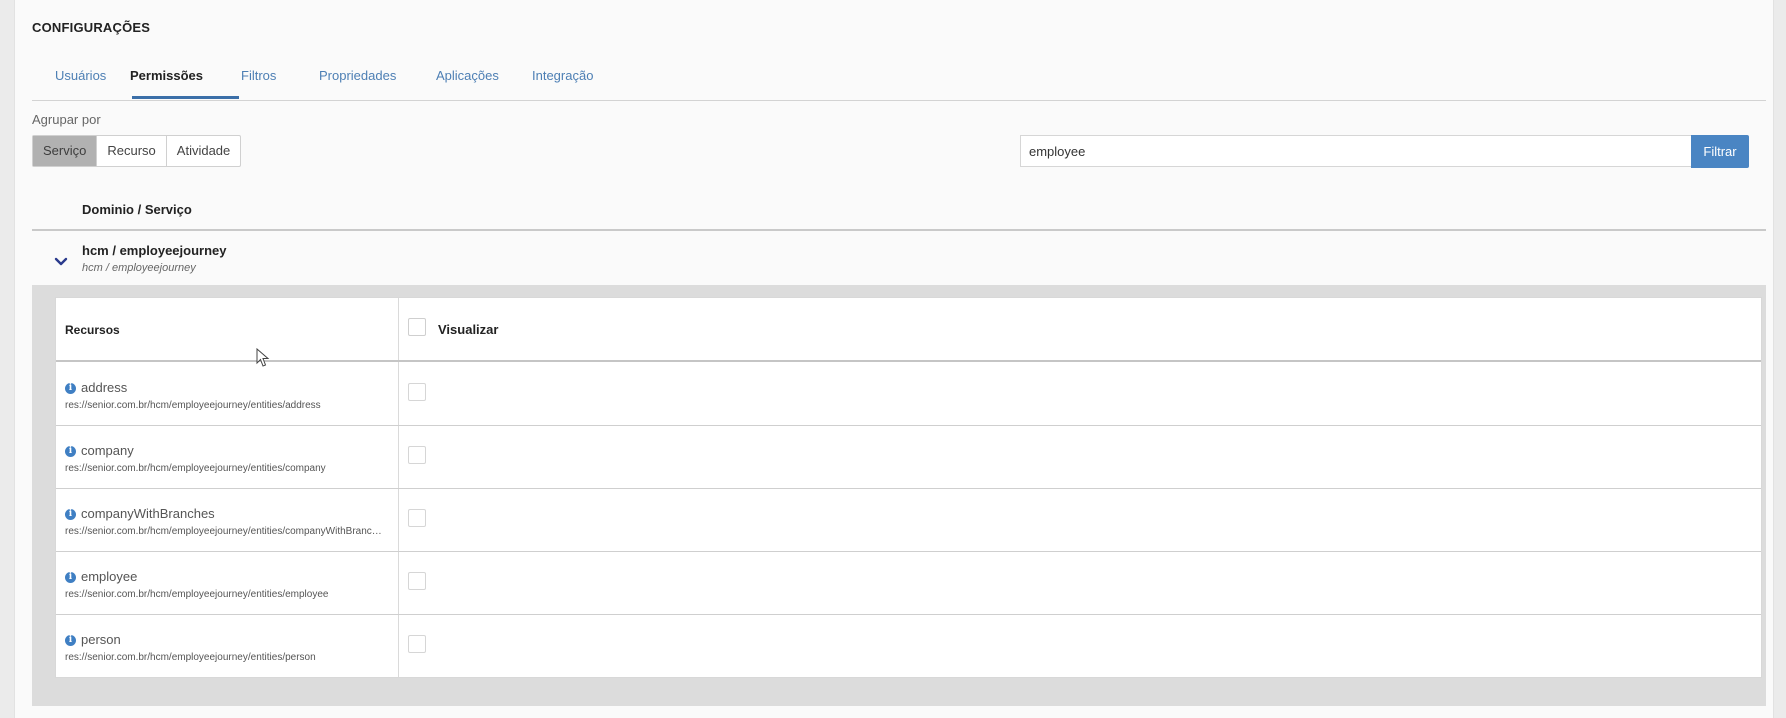  What do you see at coordinates (101, 639) in the screenshot?
I see `resource-name: person` at bounding box center [101, 639].